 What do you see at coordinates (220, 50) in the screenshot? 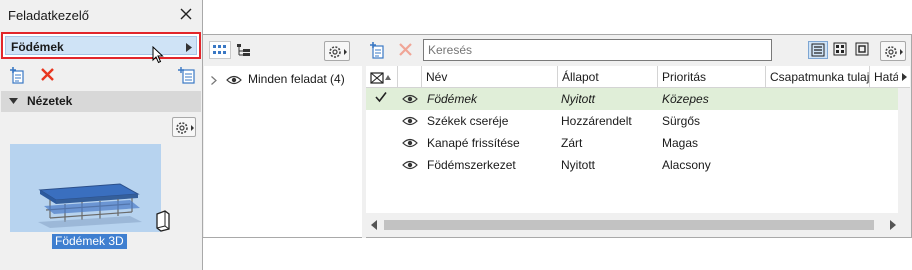
I see `grid-view-icon` at bounding box center [220, 50].